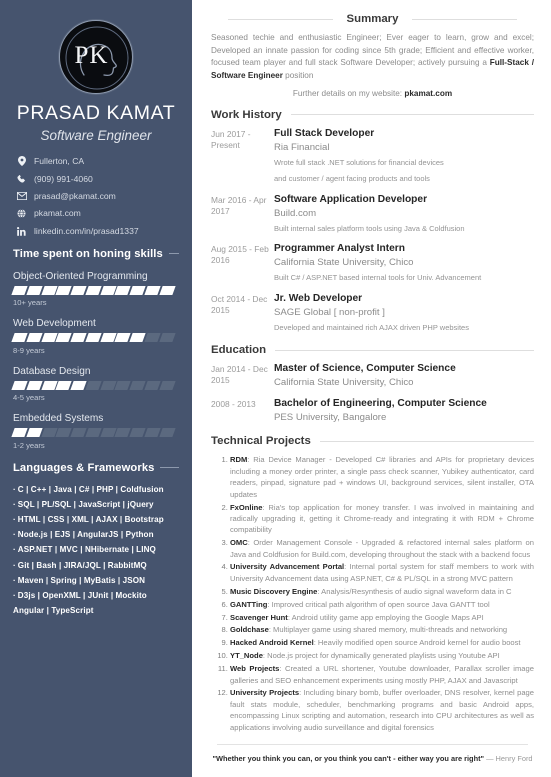 Image resolution: width=551 pixels, height=777 pixels. Describe the element at coordinates (95, 431) in the screenshot. I see `skill-item: Embedded Systems 1-2 years` at that location.